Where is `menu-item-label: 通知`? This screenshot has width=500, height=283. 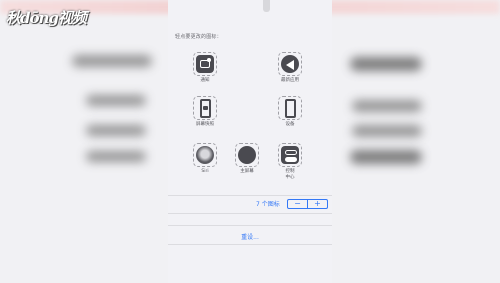 menu-item-label: 通知 is located at coordinates (205, 80).